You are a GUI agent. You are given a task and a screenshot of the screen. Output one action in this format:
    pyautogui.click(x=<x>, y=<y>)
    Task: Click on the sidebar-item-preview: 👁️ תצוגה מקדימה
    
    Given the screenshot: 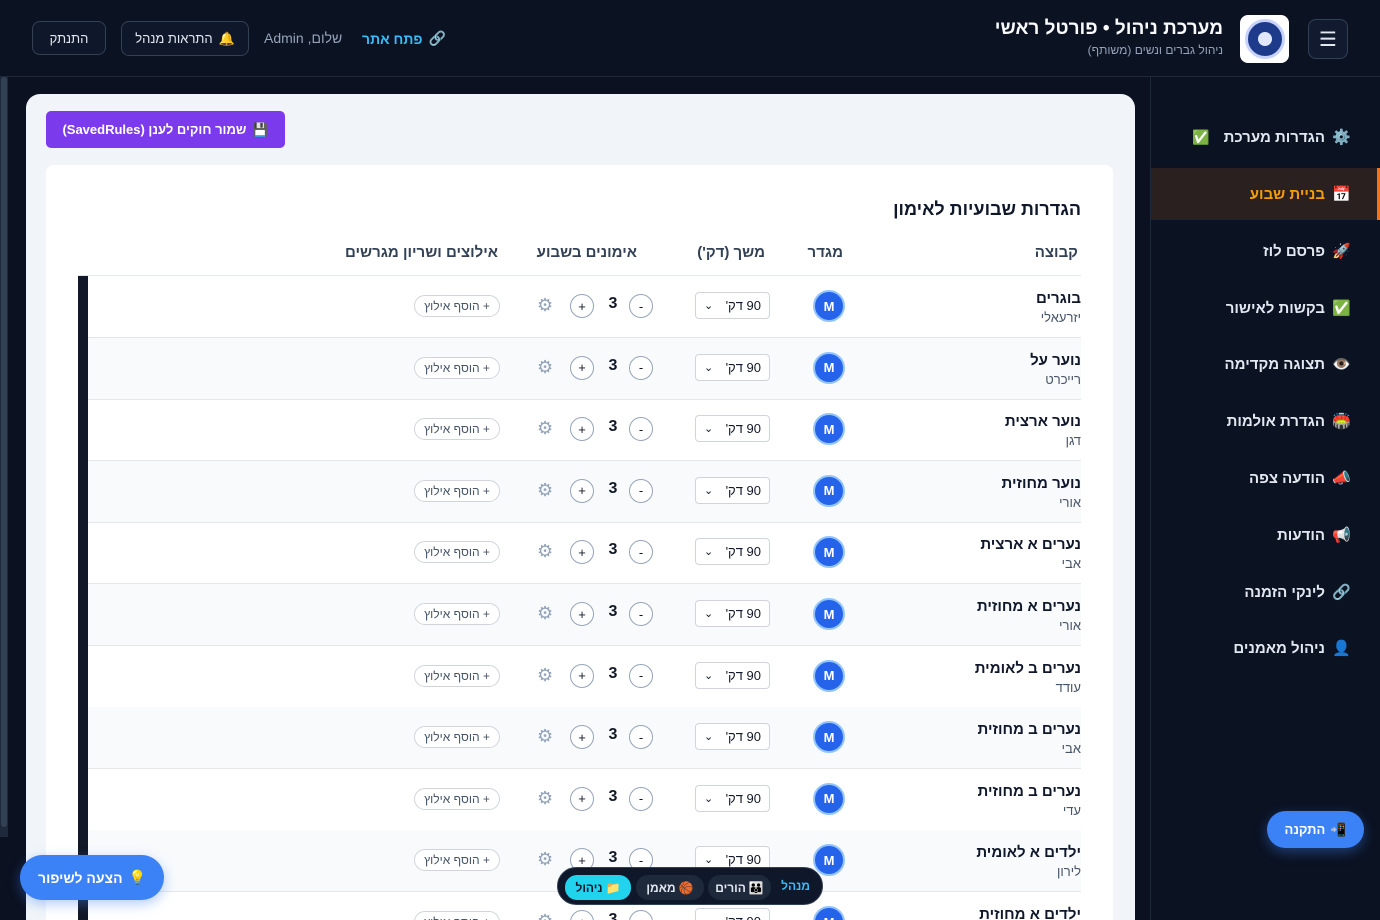 What is the action you would take?
    pyautogui.click(x=1265, y=364)
    